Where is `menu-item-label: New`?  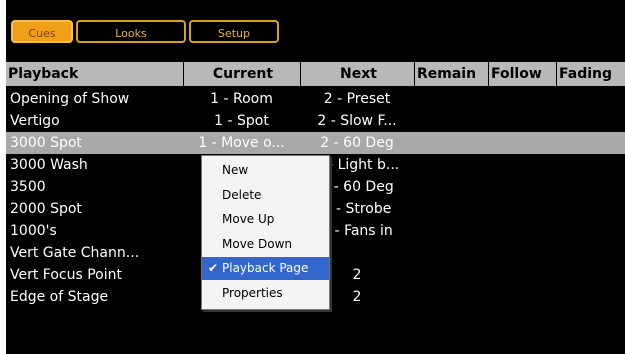
menu-item-label: New is located at coordinates (235, 170).